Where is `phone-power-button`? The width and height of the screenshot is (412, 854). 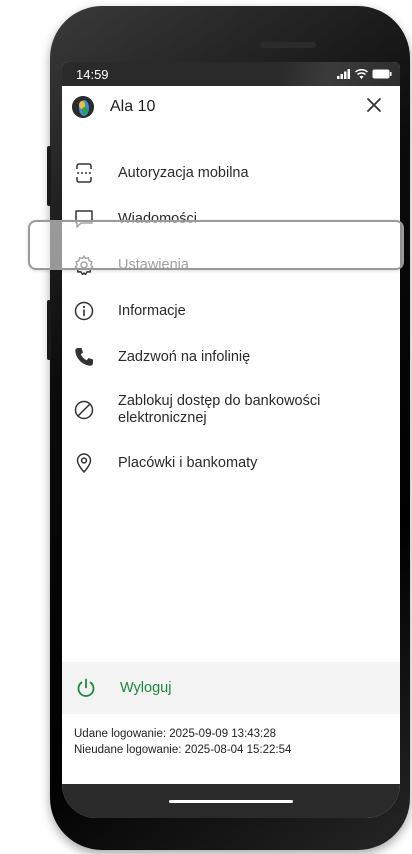 phone-power-button is located at coordinates (49, 330).